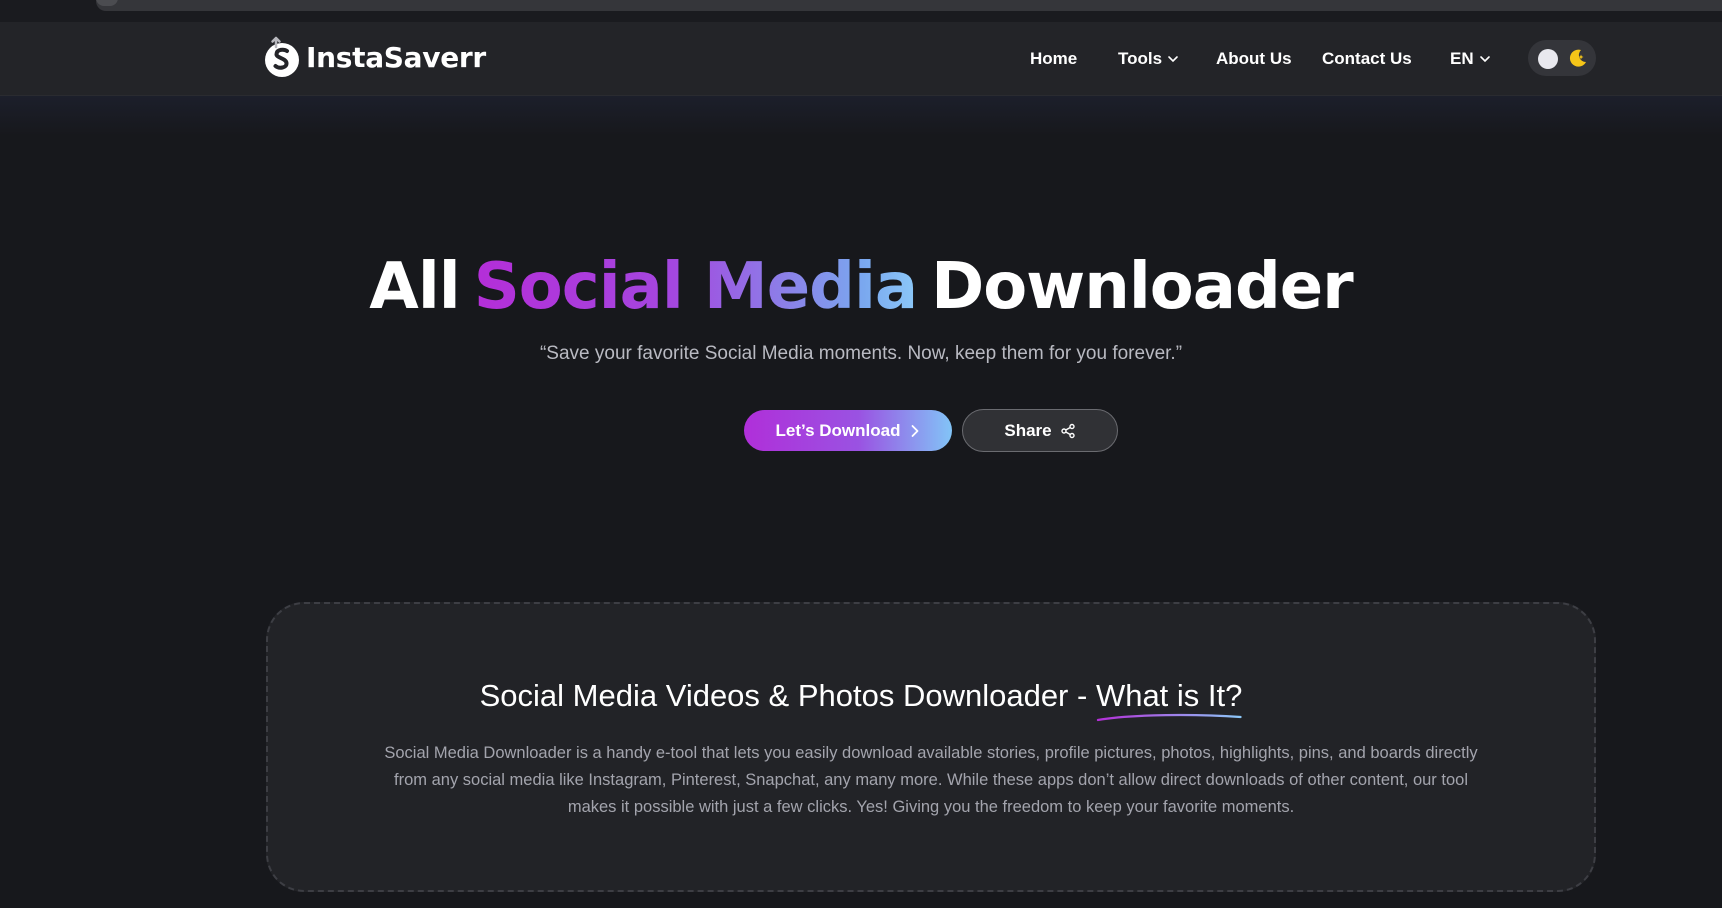 Image resolution: width=1722 pixels, height=908 pixels. What do you see at coordinates (909, 5) in the screenshot?
I see `browser-tab-bar` at bounding box center [909, 5].